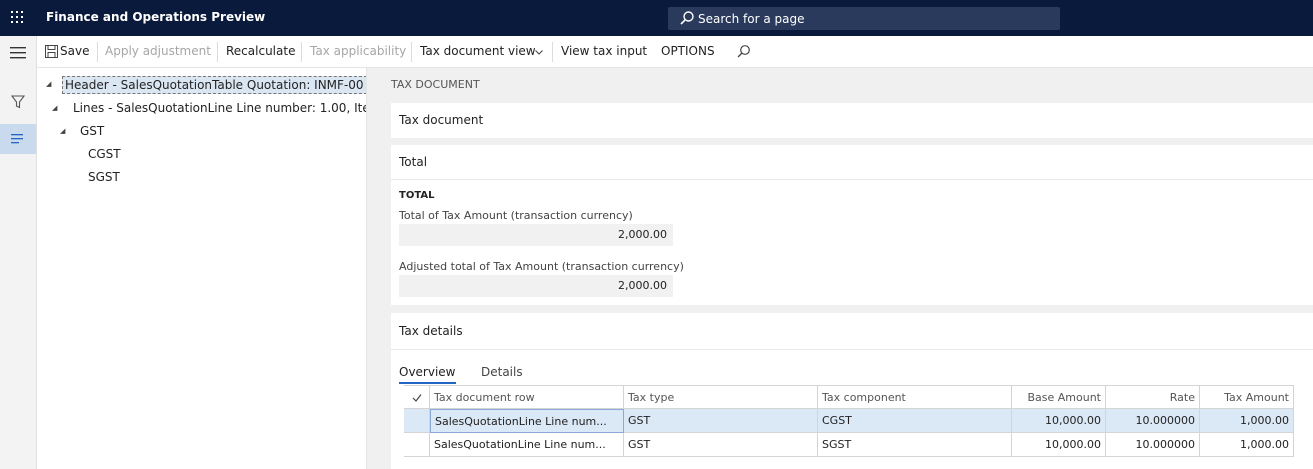 This screenshot has width=1313, height=469. I want to click on hamburger-menu-icon, so click(18, 53).